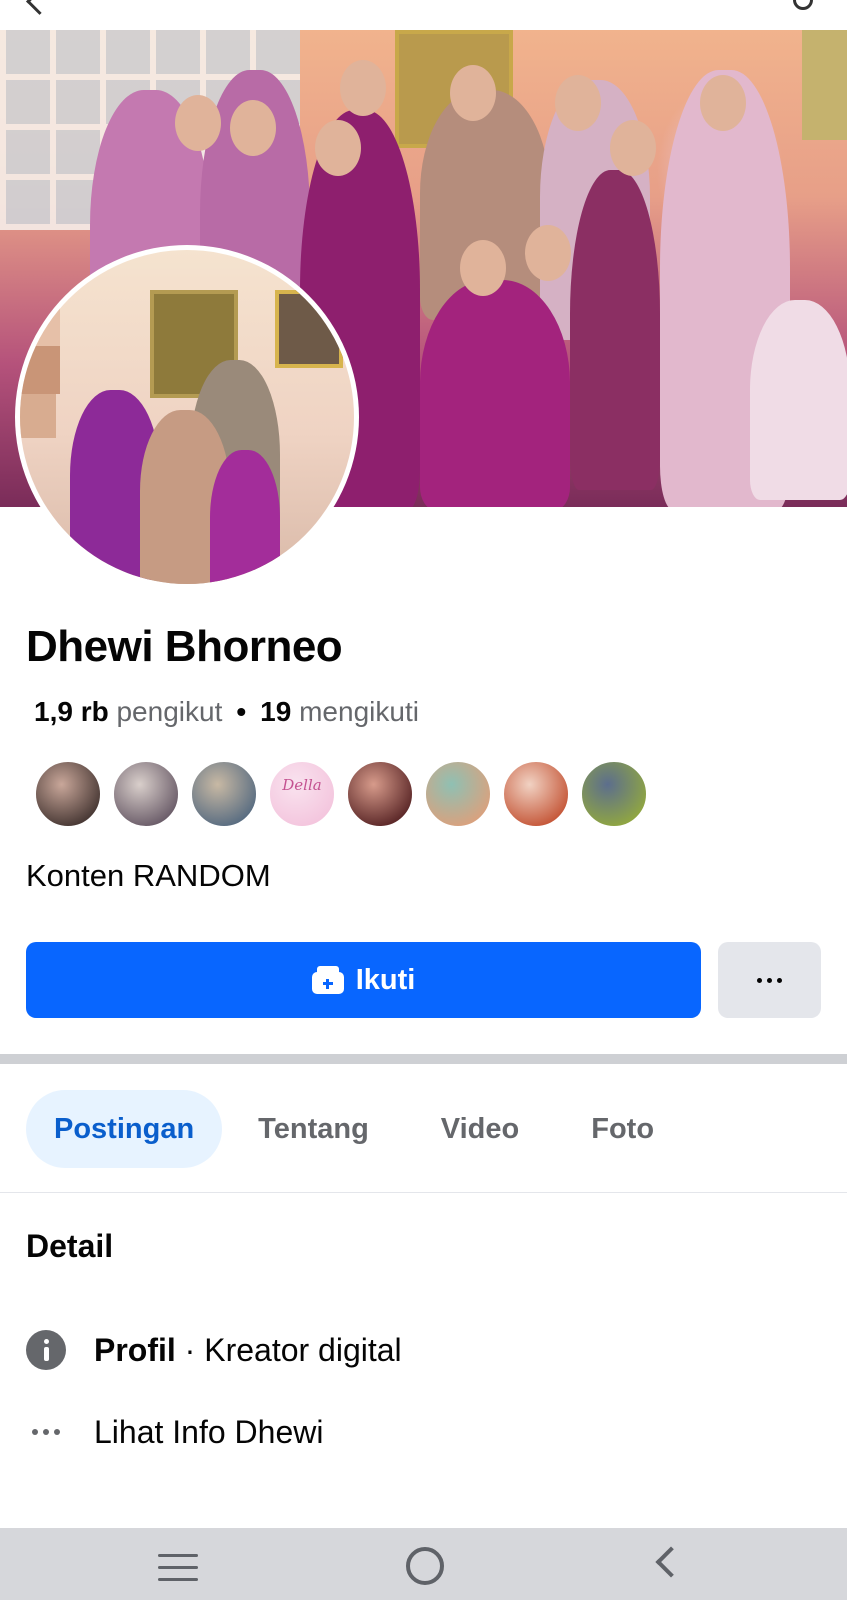 This screenshot has height=1600, width=847. I want to click on more-icon, so click(759, 980).